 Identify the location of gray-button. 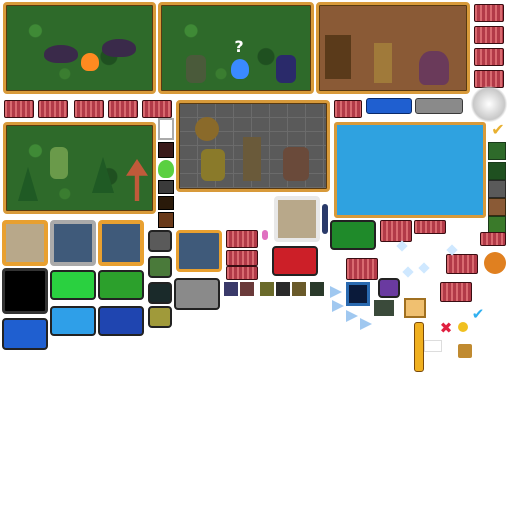
(439, 106).